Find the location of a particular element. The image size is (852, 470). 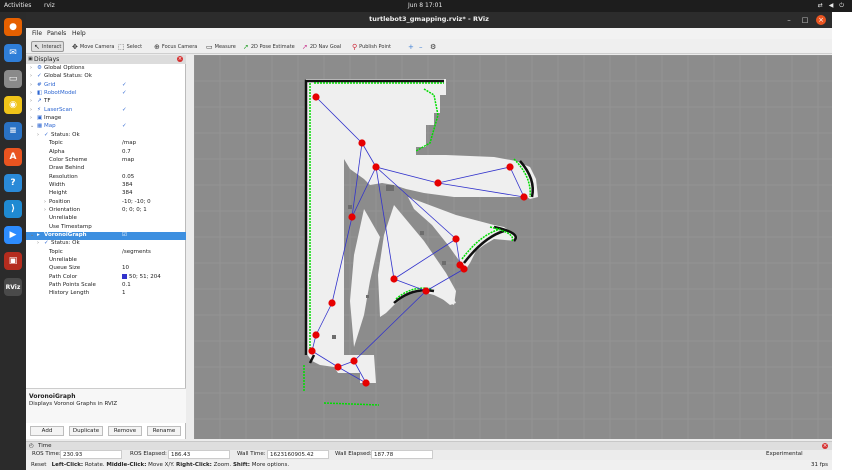

reset-button: Reset is located at coordinates (38, 465).